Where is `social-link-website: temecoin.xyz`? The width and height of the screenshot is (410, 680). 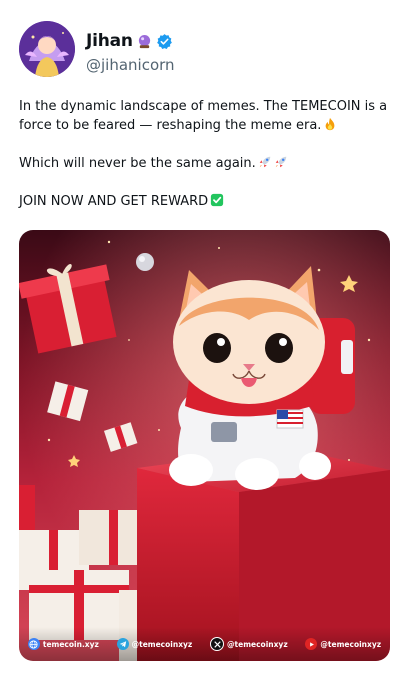 social-link-website: temecoin.xyz is located at coordinates (63, 644).